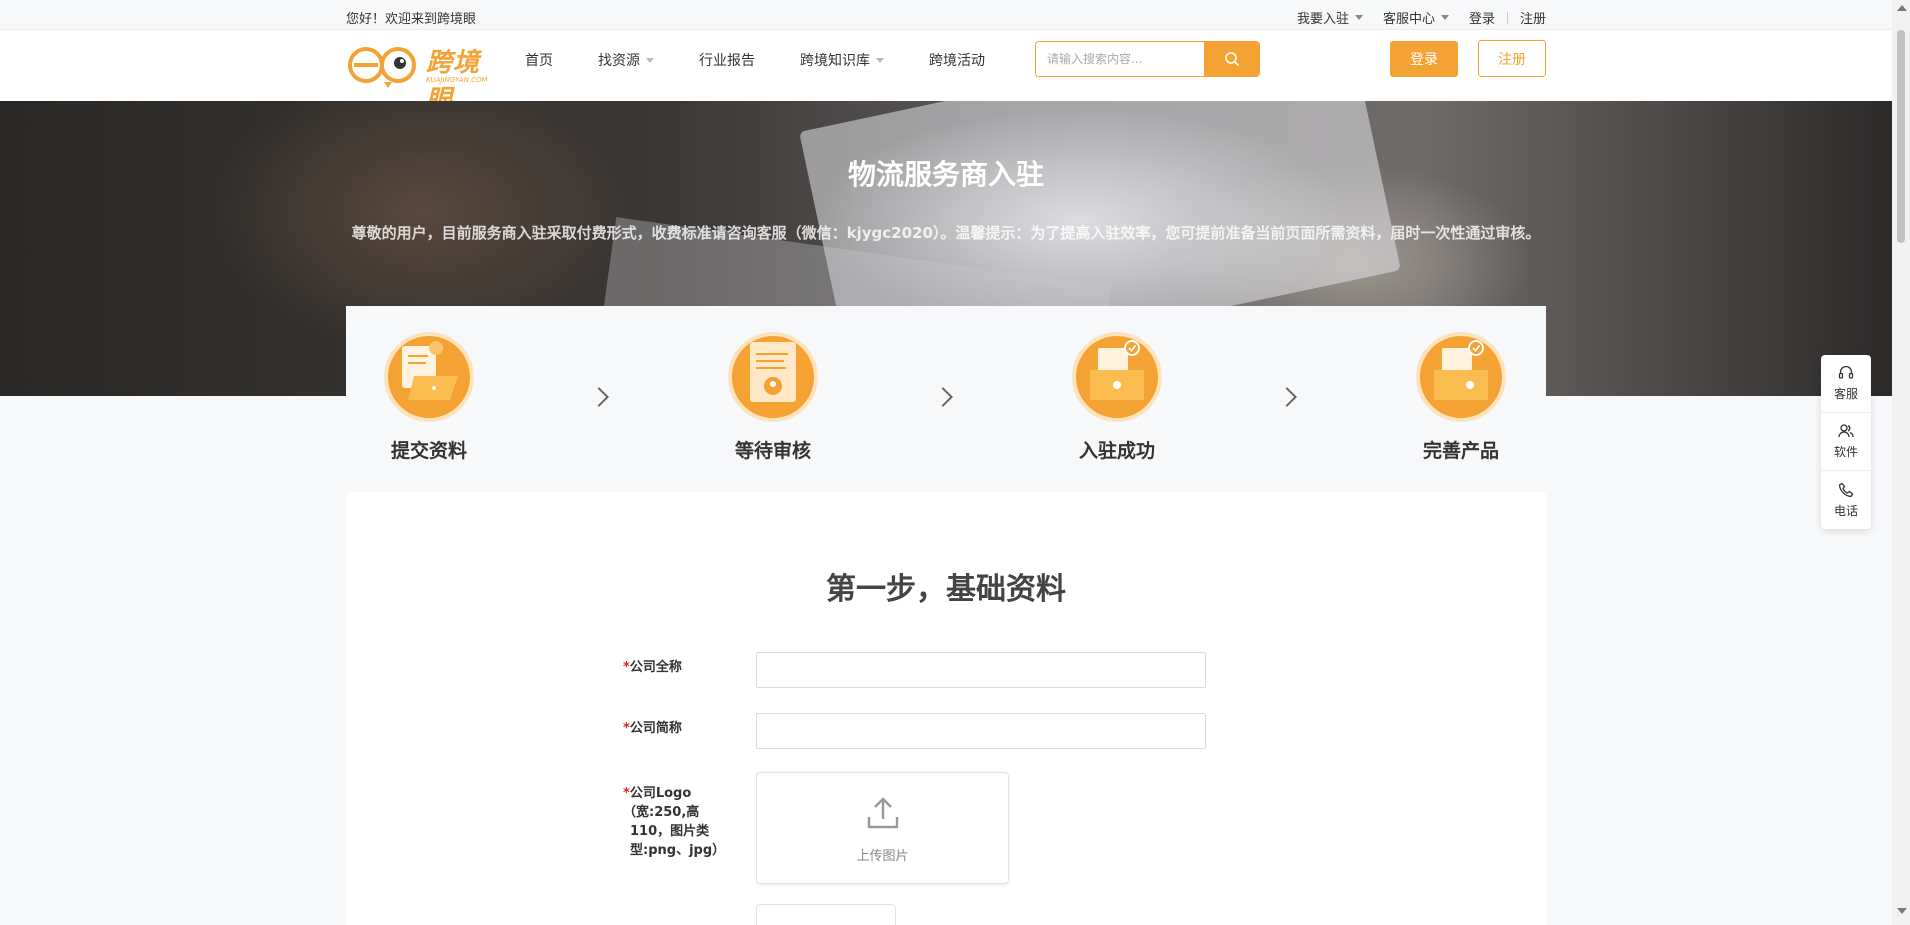  I want to click on top-register-link: 注册, so click(1533, 17).